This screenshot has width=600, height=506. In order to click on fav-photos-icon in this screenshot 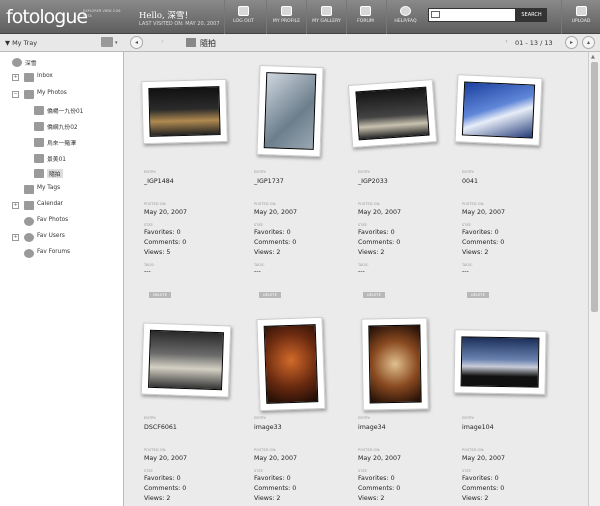, I will do `click(29, 221)`.